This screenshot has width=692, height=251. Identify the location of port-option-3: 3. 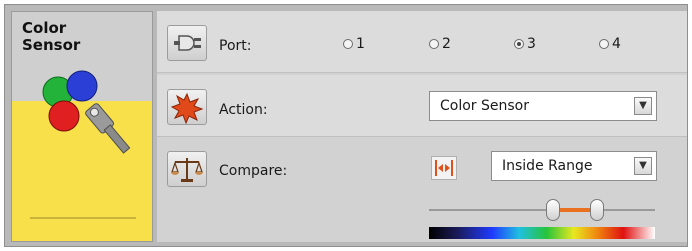
(525, 44).